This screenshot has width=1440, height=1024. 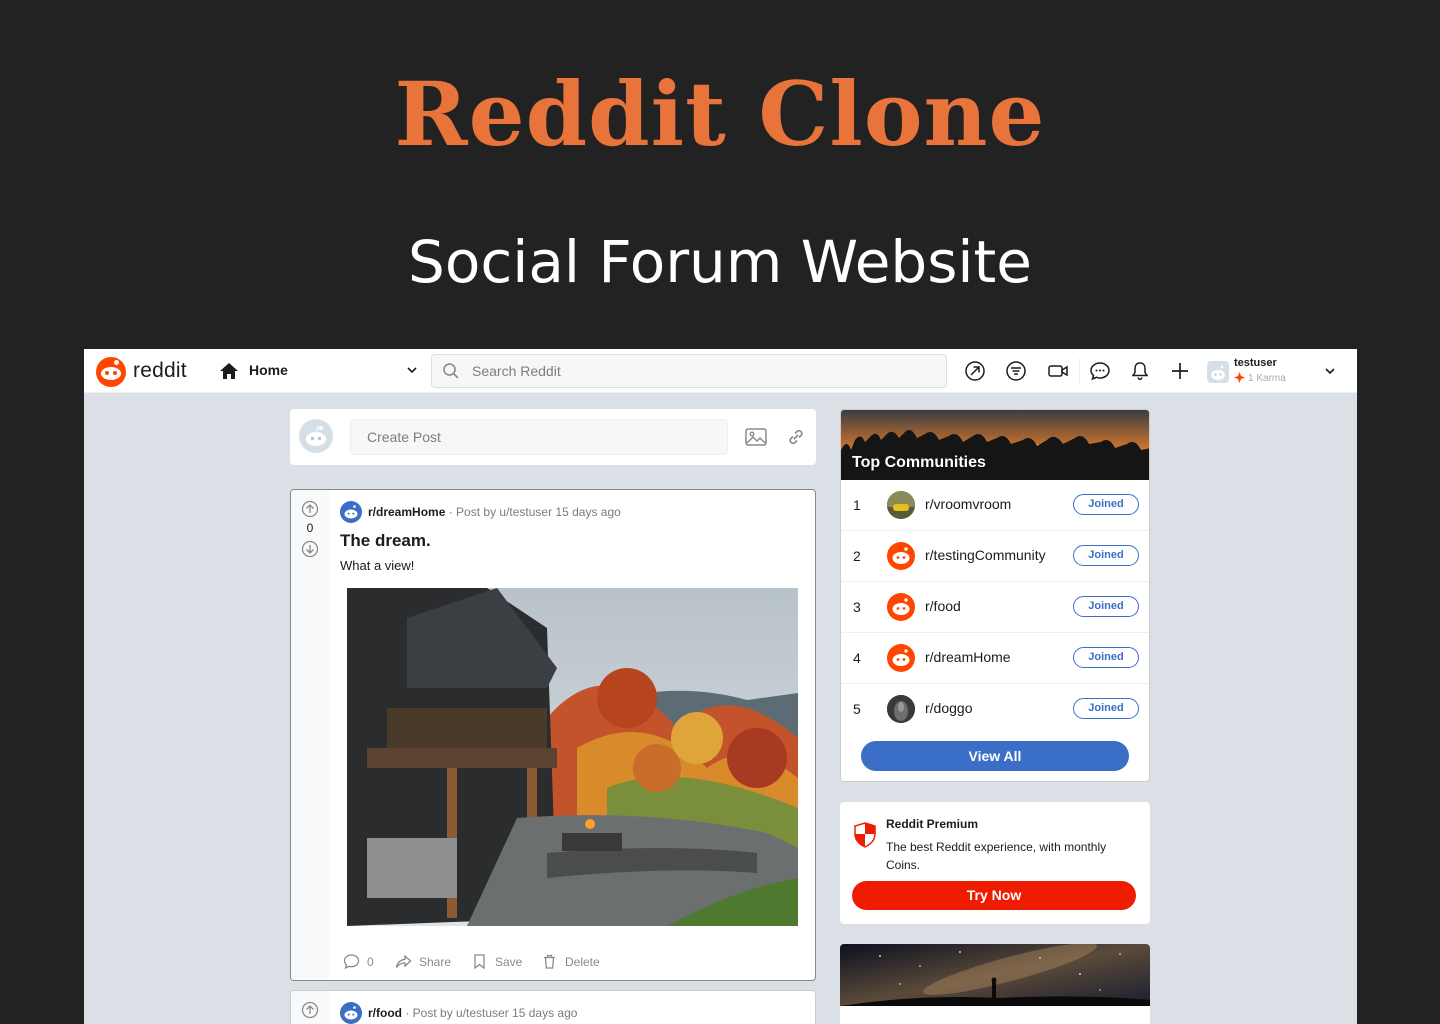 I want to click on post-body: What a view!, so click(x=377, y=565).